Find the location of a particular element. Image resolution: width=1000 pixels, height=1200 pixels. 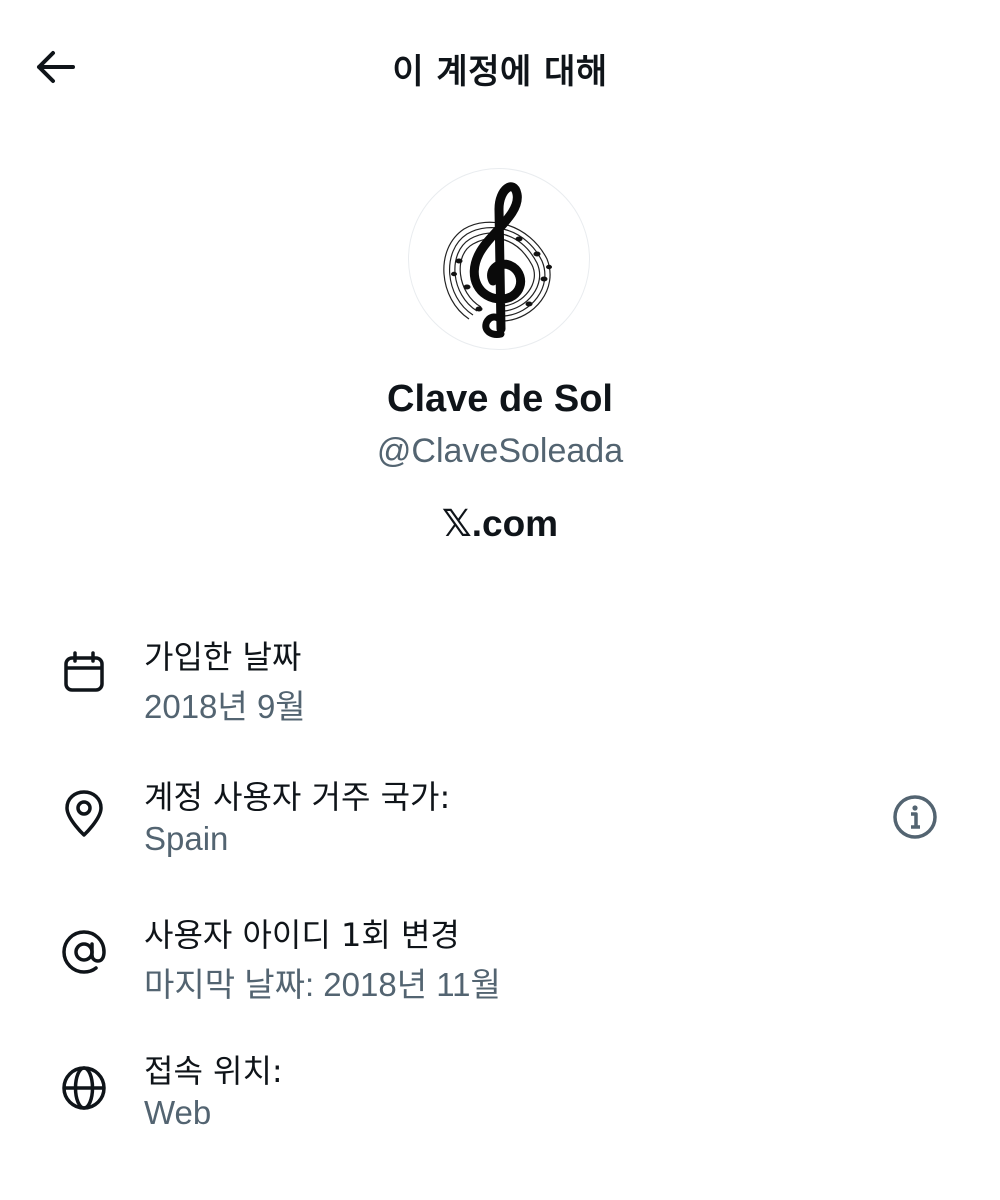

calendar-icon is located at coordinates (84, 672).